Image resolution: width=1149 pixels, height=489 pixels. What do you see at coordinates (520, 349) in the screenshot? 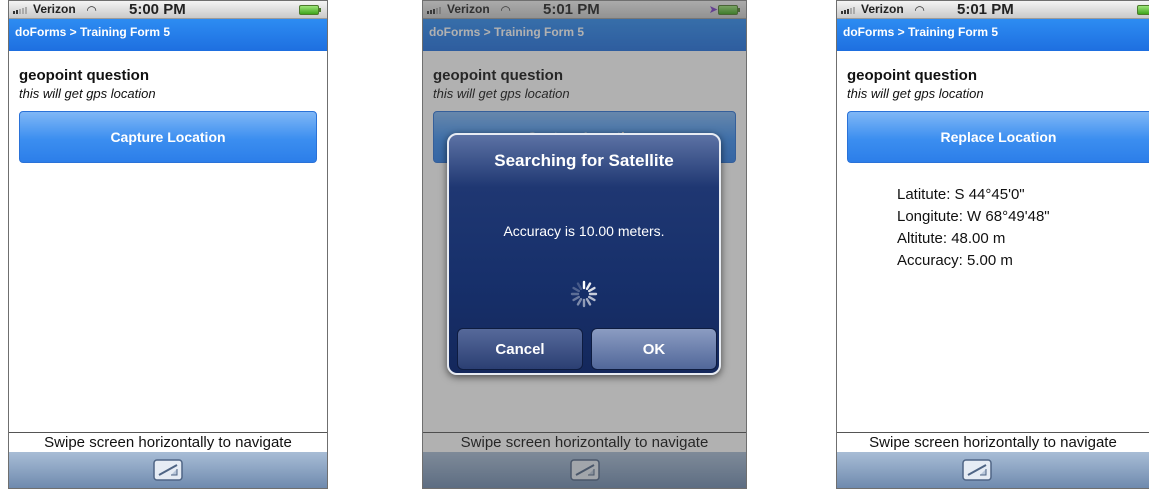
I see `cancel-button: Cancel` at bounding box center [520, 349].